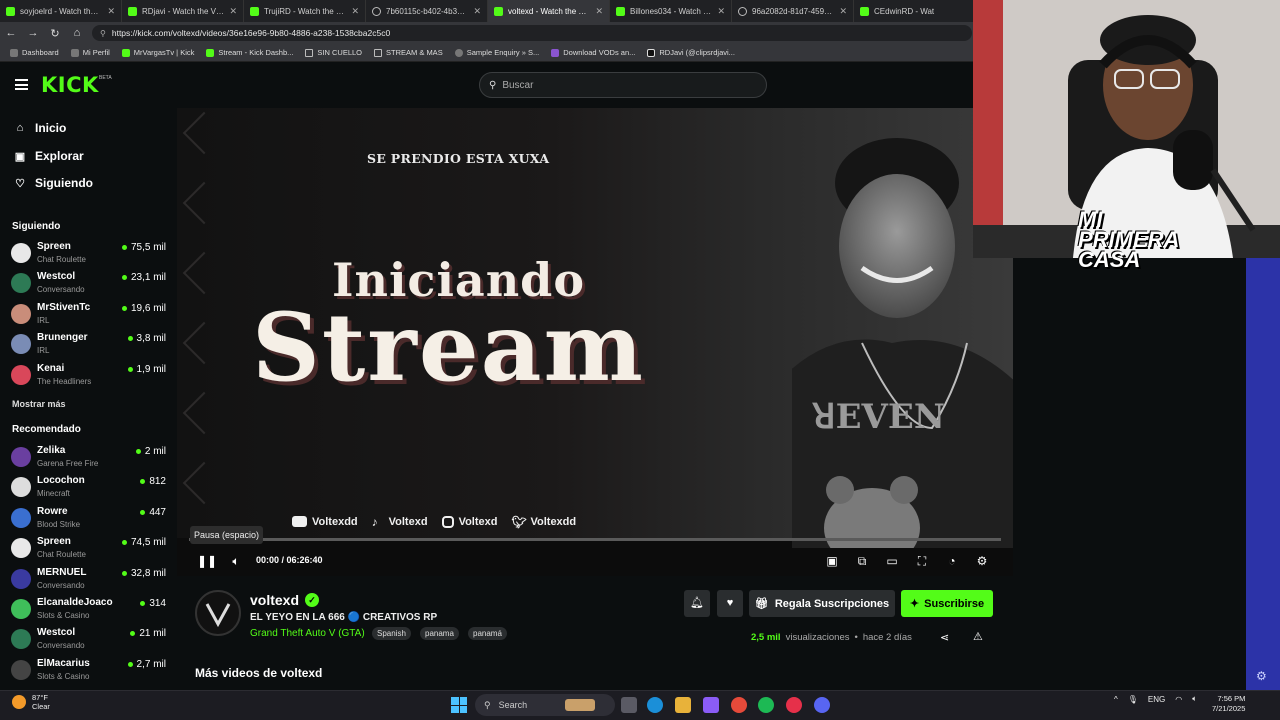 Image resolution: width=1280 pixels, height=720 pixels. I want to click on gear-icon: ⚙, so click(1261, 676).